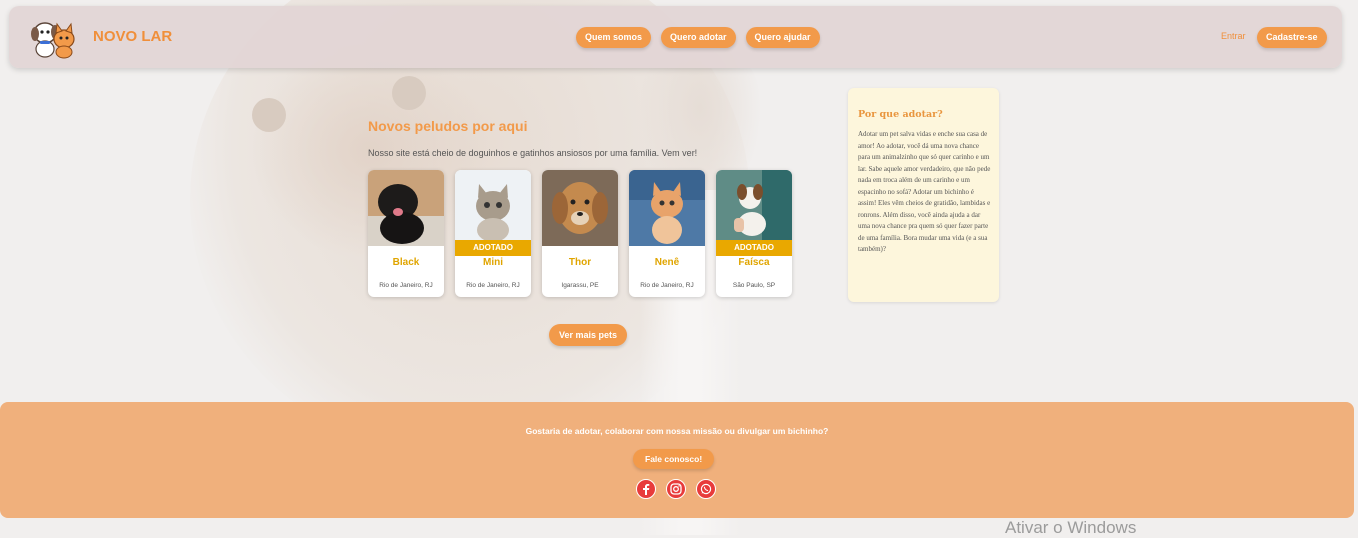 The height and width of the screenshot is (538, 1358). I want to click on pet-location: Igarassu, PE, so click(580, 285).